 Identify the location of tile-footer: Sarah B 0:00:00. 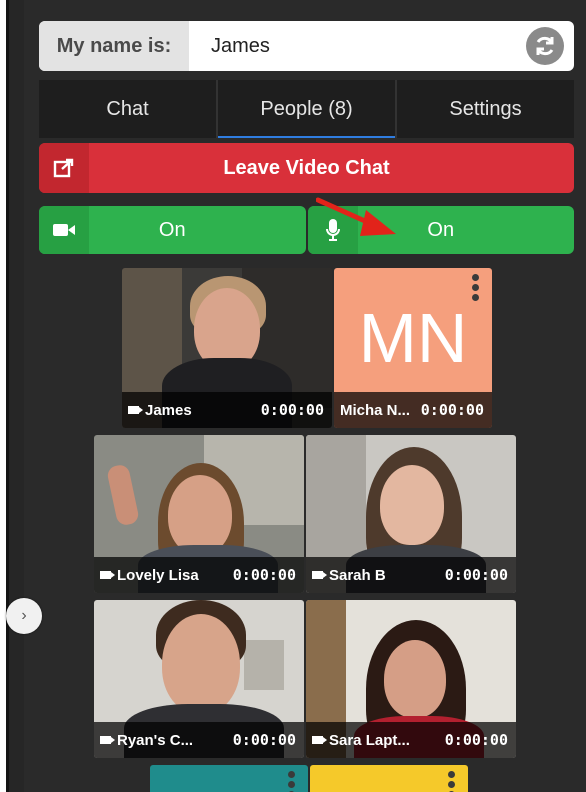
(411, 575).